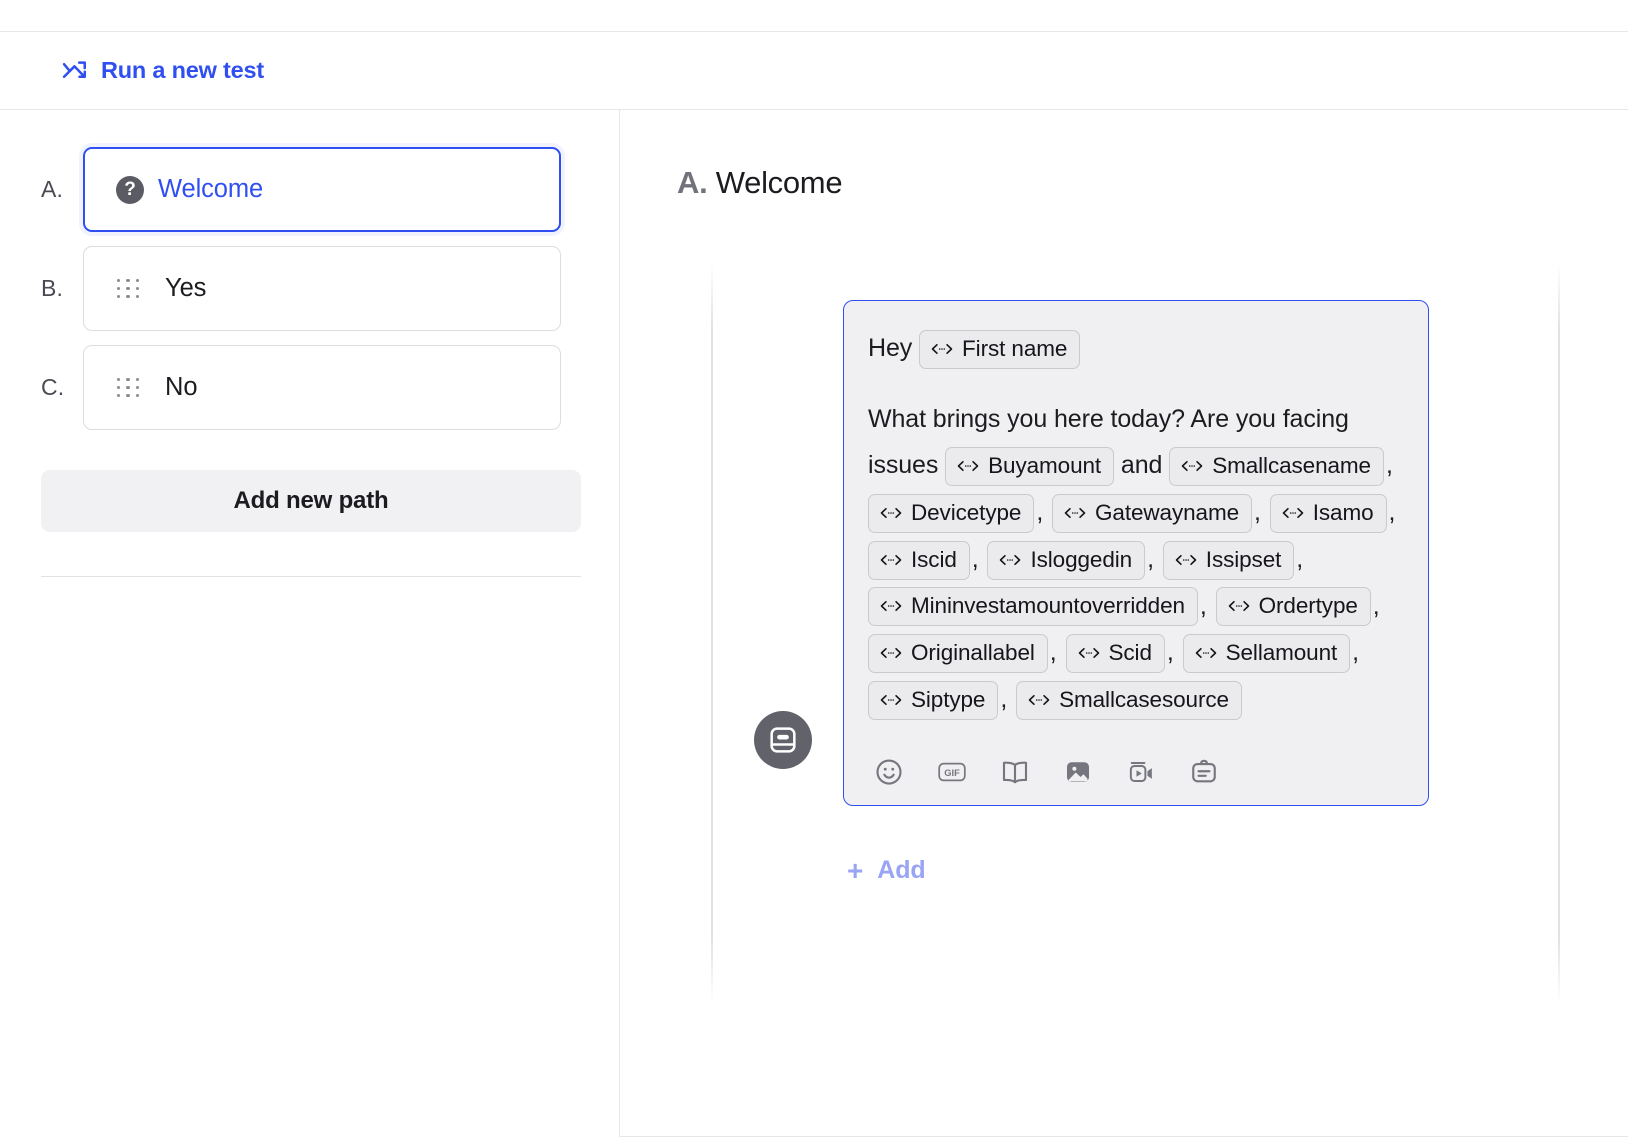  I want to click on variable-chip-isamo: Isamo, so click(1328, 513).